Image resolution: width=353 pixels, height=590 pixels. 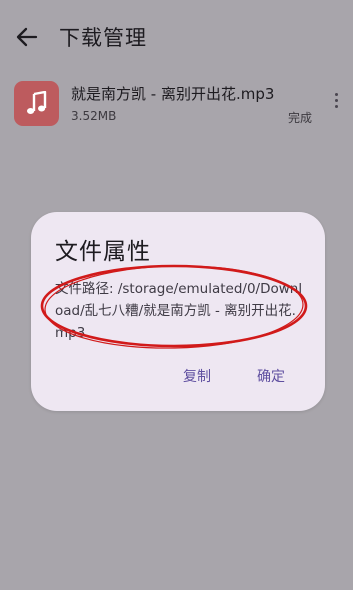 What do you see at coordinates (234, 376) in the screenshot?
I see `dialog-actions: 复制 确定` at bounding box center [234, 376].